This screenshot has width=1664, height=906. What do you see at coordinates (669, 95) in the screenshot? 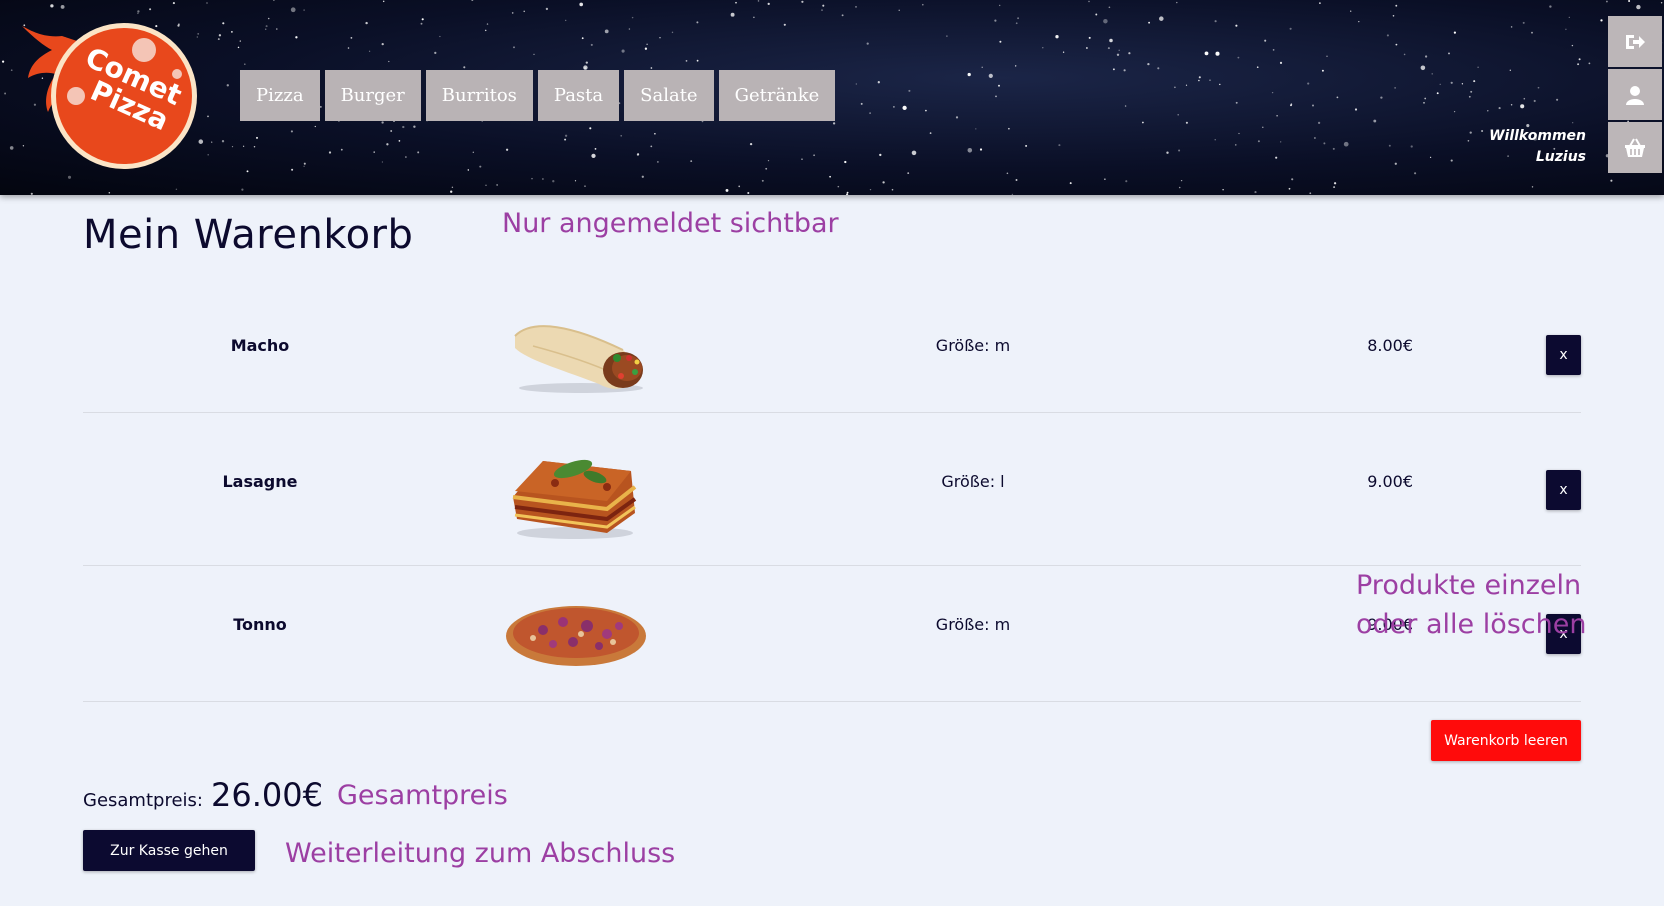
I see `nav-item-salate: Salate` at bounding box center [669, 95].